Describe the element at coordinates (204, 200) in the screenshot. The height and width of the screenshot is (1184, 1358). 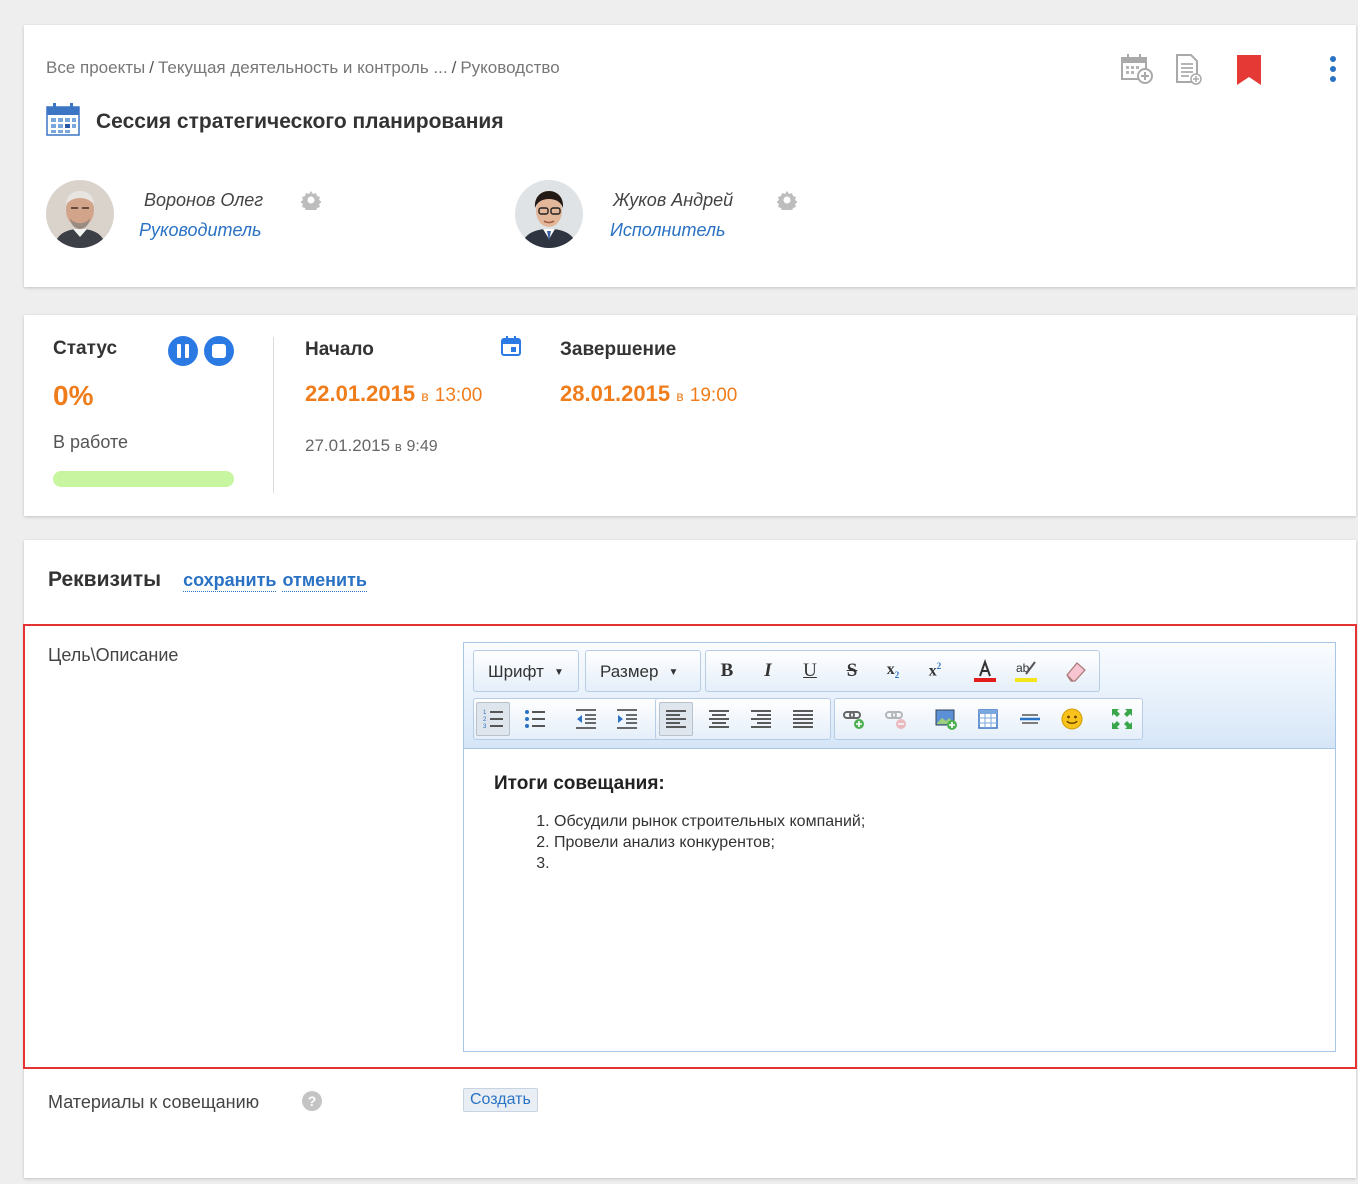
I see `person-name: Воронов Олег` at that location.